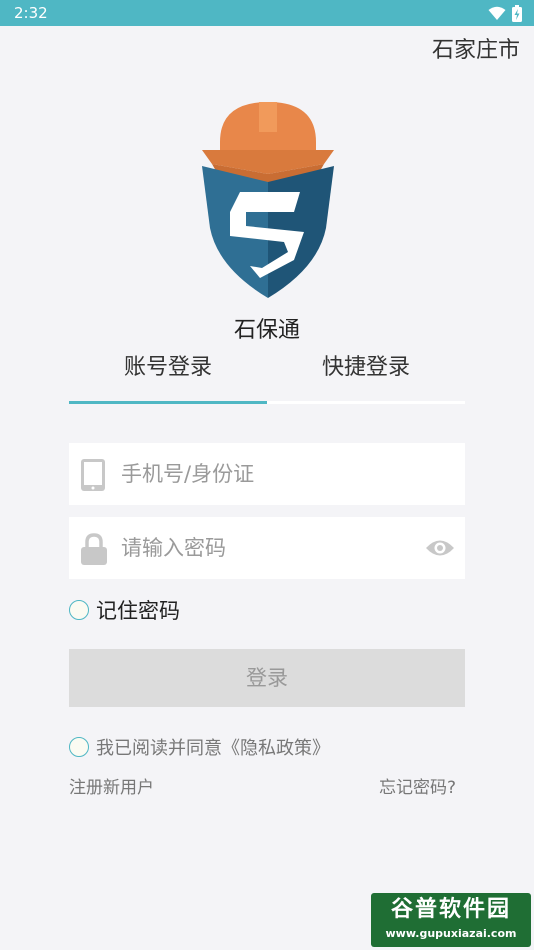  What do you see at coordinates (417, 788) in the screenshot?
I see `forgot-password-link: 忘记密码?` at bounding box center [417, 788].